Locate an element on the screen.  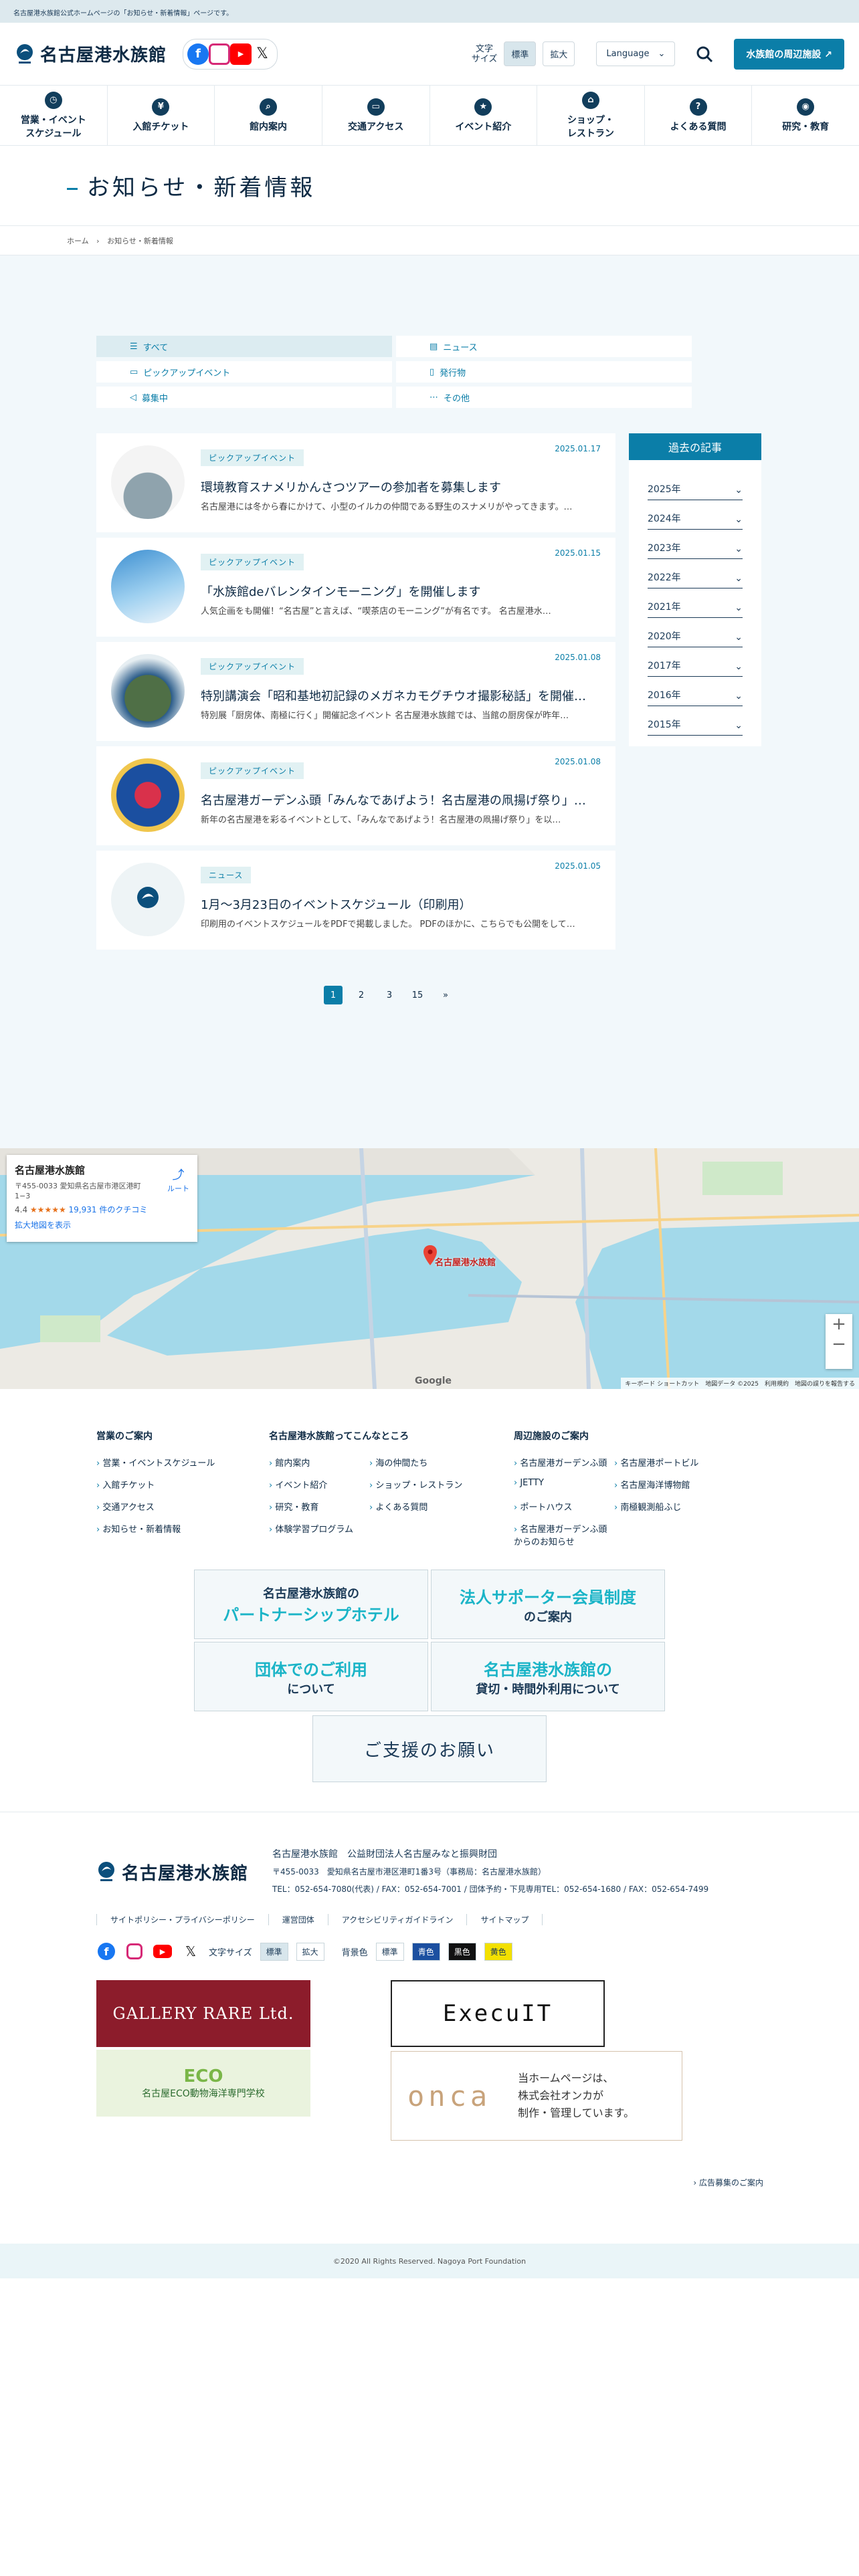
article-title: 「水族館deバレンタインモーニング」を開催します is located at coordinates (401, 591).